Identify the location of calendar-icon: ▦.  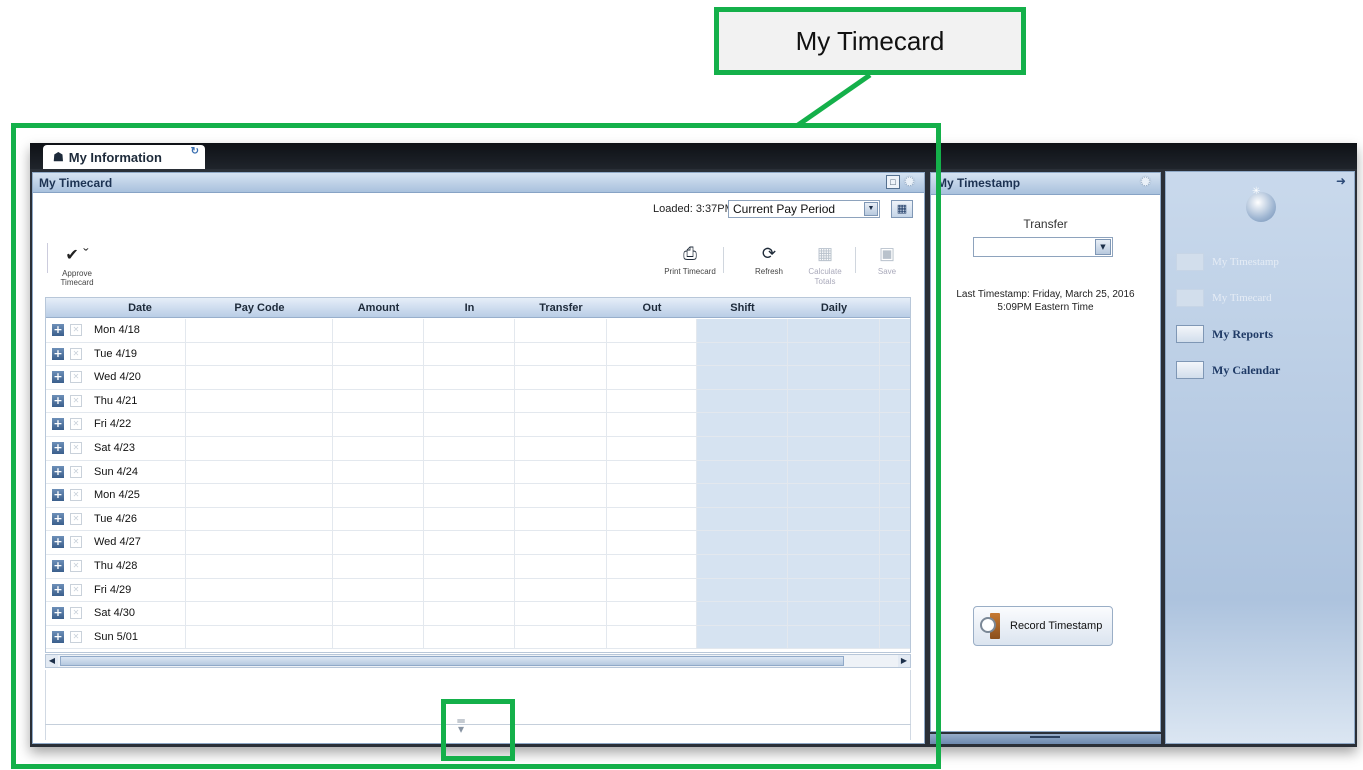
(902, 209).